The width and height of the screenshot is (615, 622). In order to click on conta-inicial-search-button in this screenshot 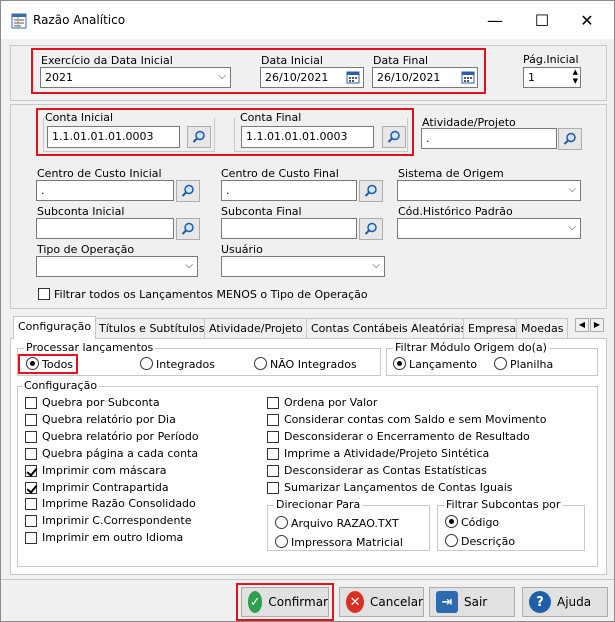, I will do `click(199, 137)`.